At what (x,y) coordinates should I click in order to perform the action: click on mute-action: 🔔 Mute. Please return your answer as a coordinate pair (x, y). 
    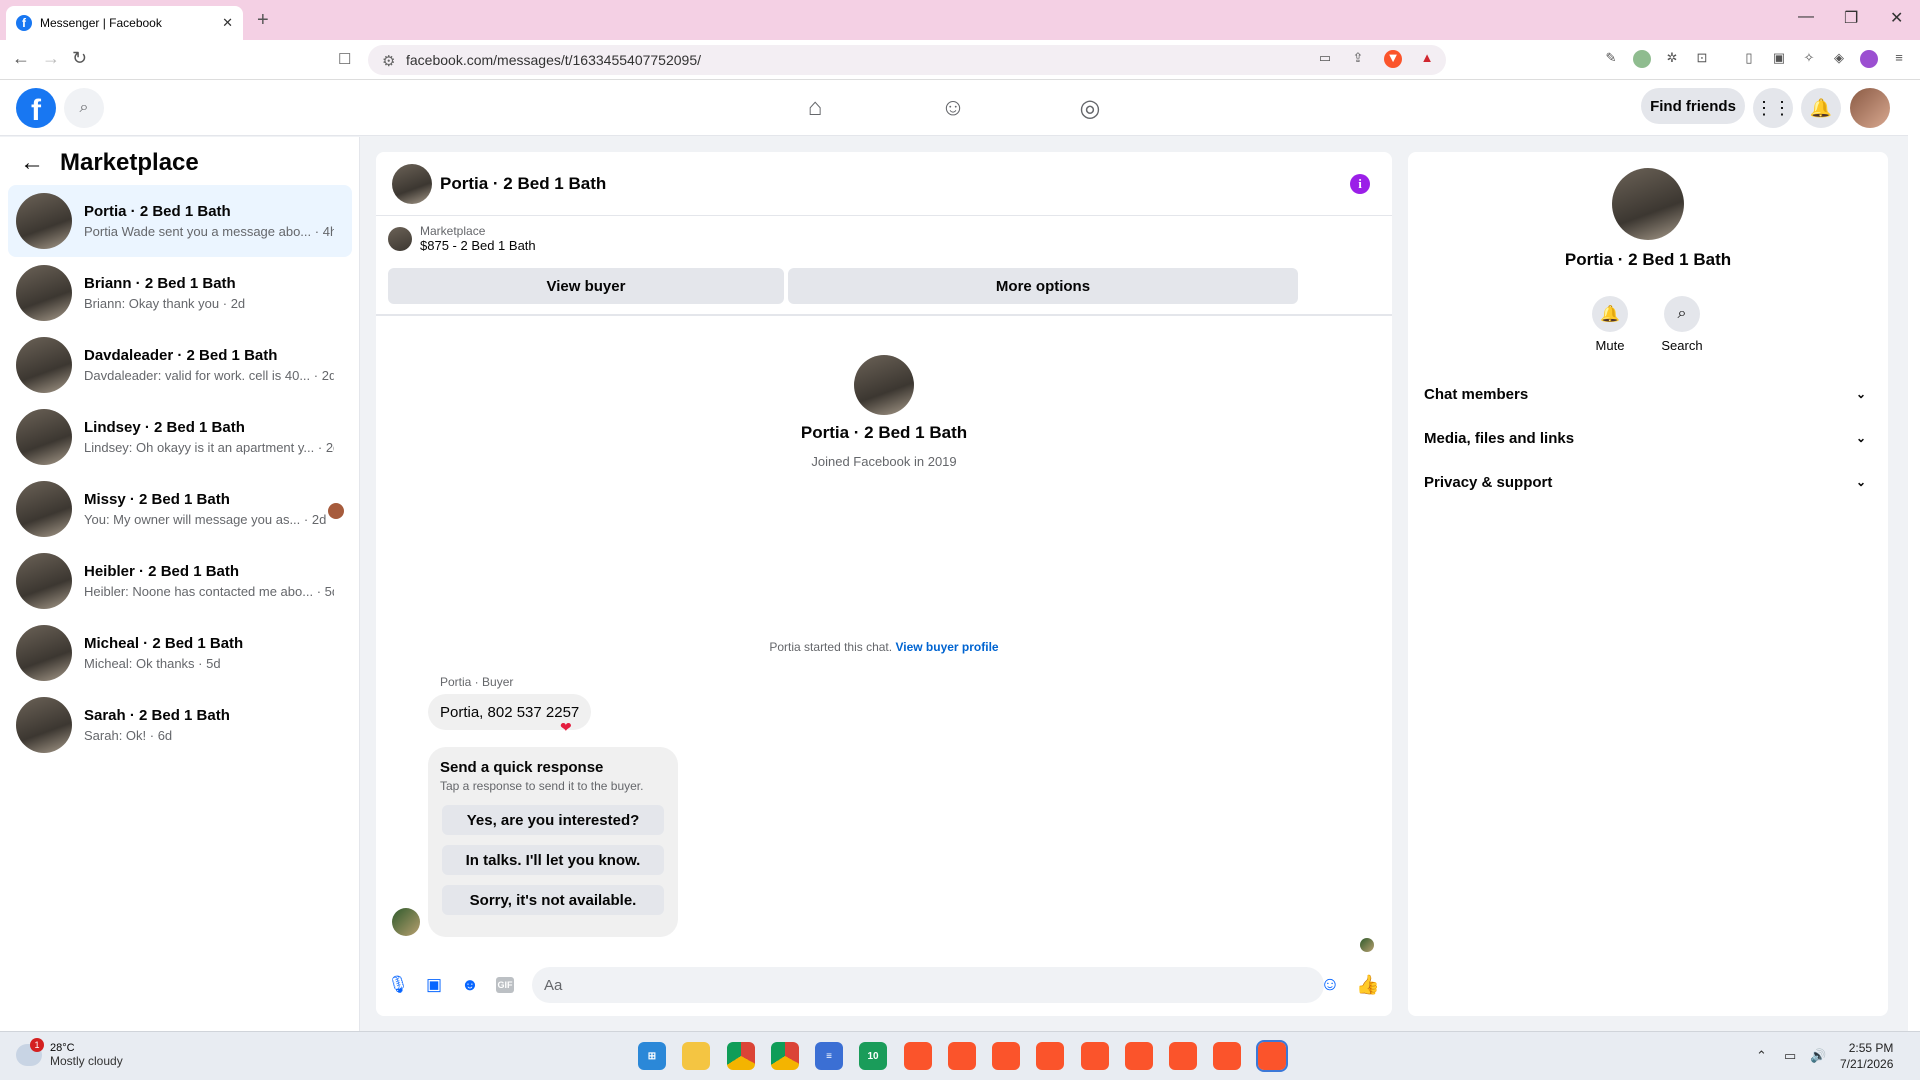
    Looking at the image, I should click on (1610, 324).